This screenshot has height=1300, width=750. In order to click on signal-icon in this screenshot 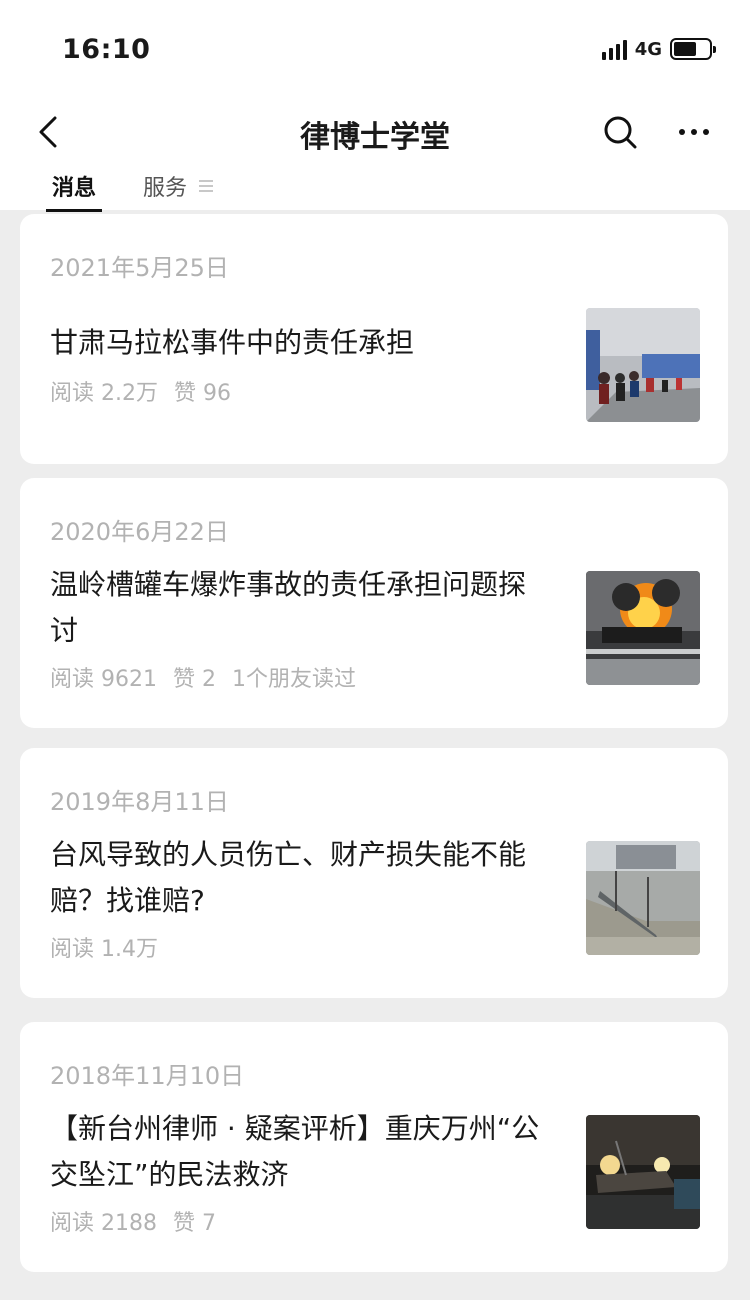, I will do `click(614, 49)`.